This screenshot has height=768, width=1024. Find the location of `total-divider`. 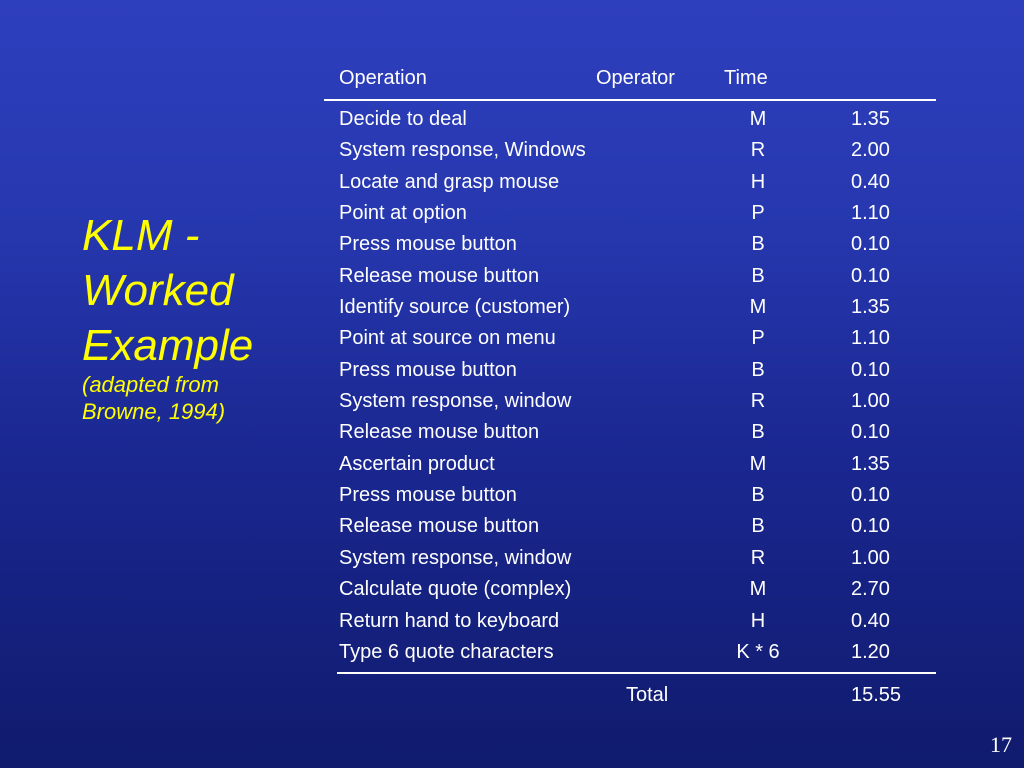

total-divider is located at coordinates (636, 673).